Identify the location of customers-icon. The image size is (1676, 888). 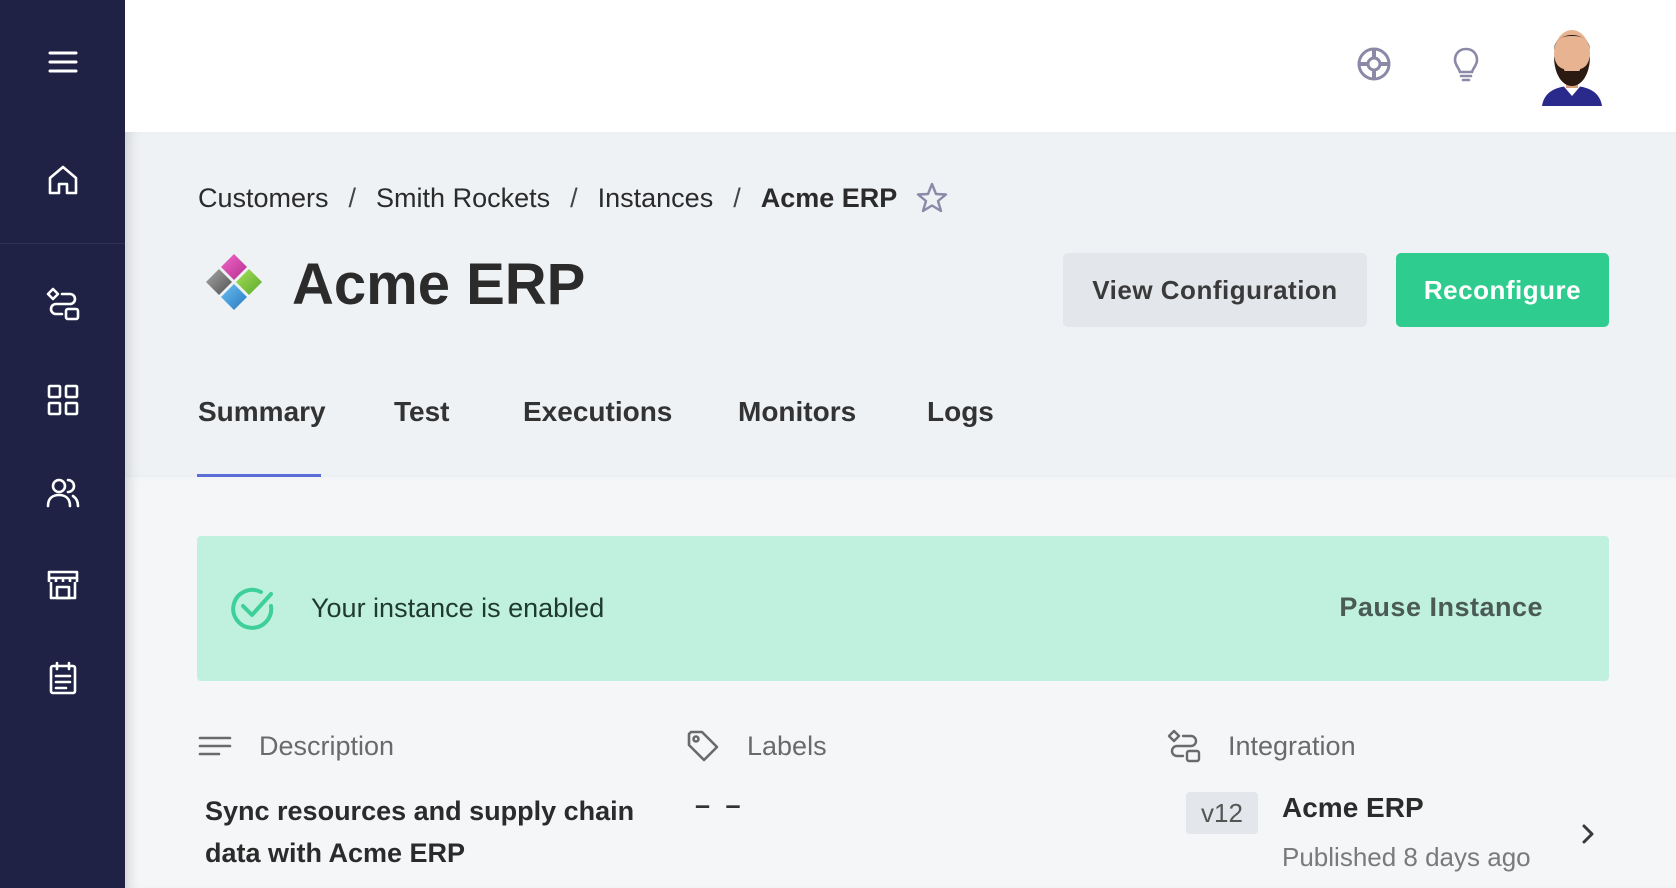
(62, 493).